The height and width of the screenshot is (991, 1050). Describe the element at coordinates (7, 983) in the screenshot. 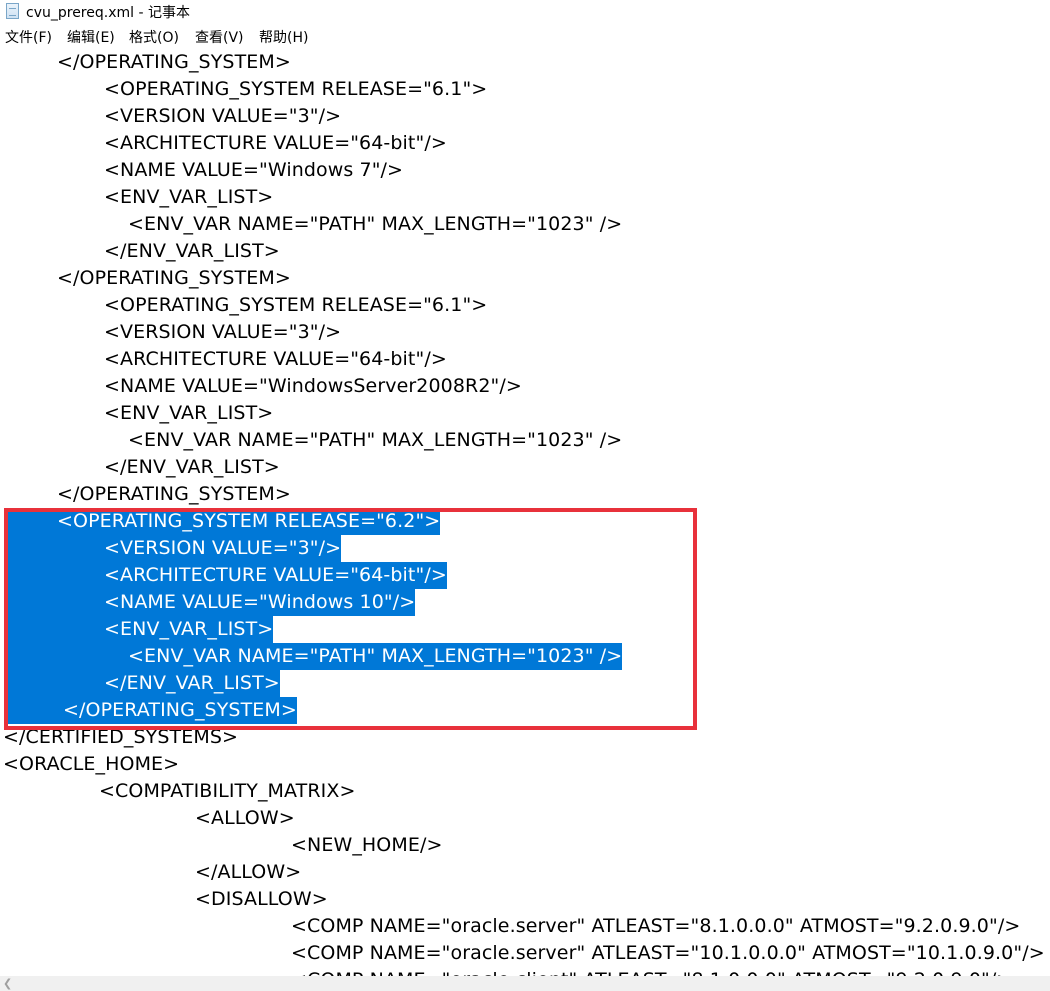

I see `scroll-left-arrow-icon: ❮` at that location.